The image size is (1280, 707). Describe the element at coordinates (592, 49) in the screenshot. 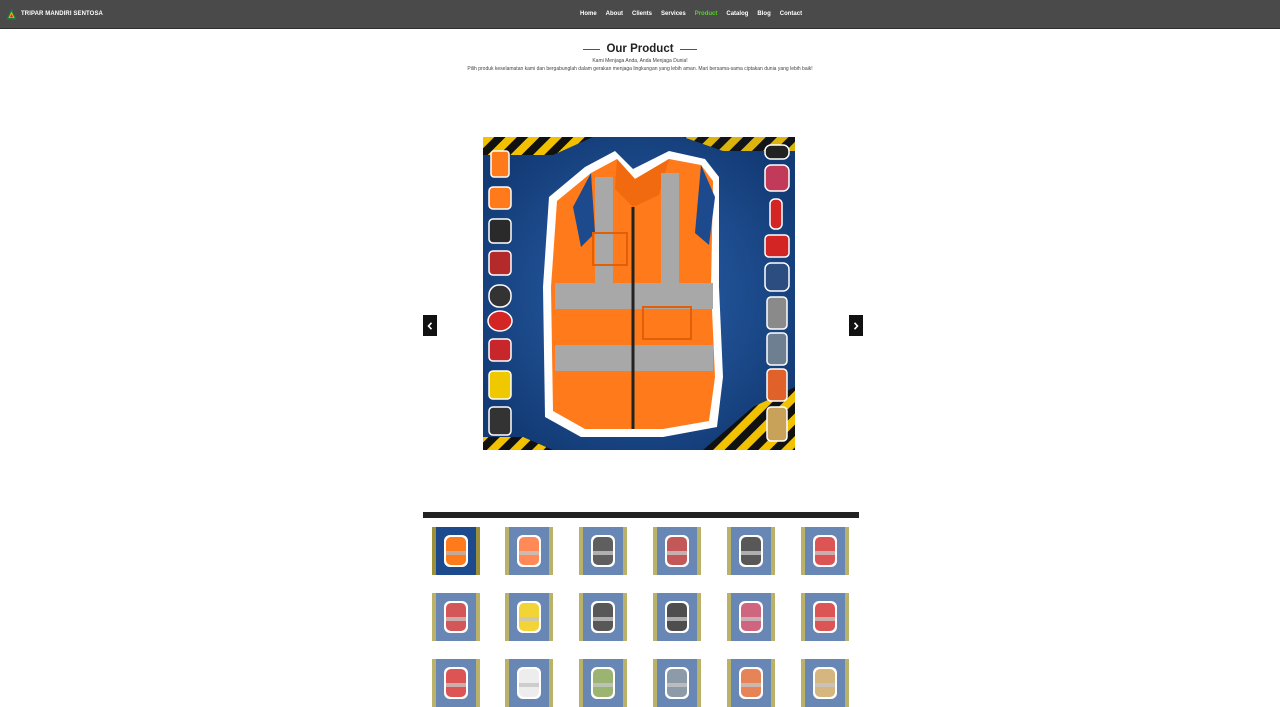

I see `title-divider-left` at that location.